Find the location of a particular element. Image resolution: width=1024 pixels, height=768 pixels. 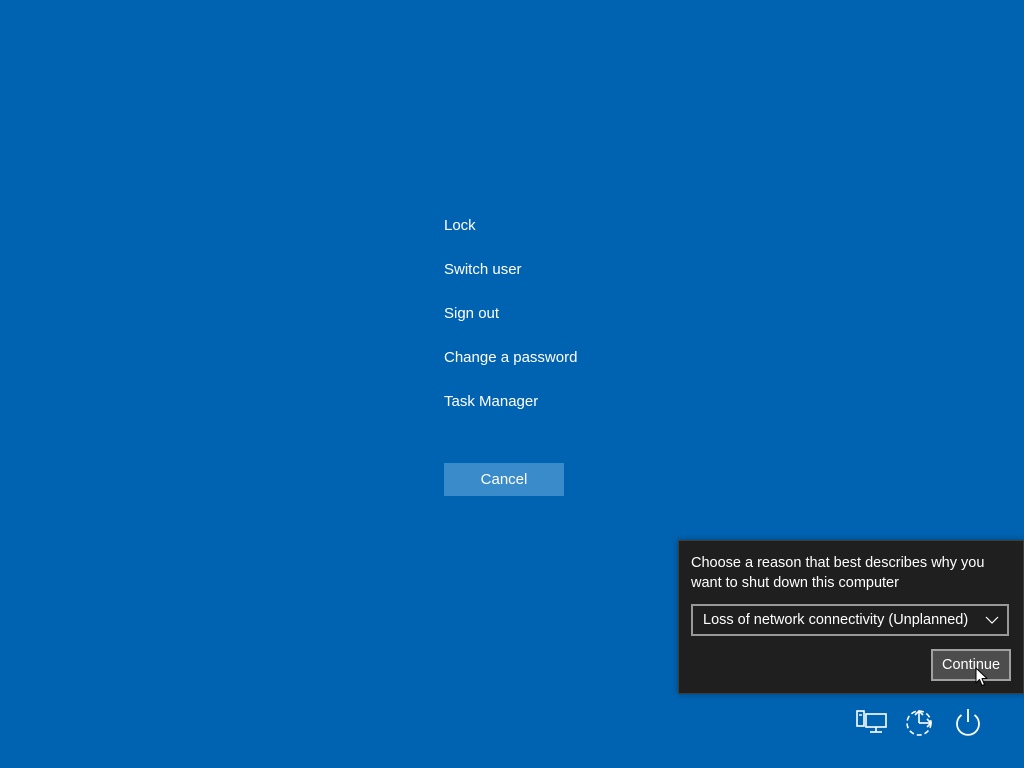

chevron-down-icon is located at coordinates (992, 620).